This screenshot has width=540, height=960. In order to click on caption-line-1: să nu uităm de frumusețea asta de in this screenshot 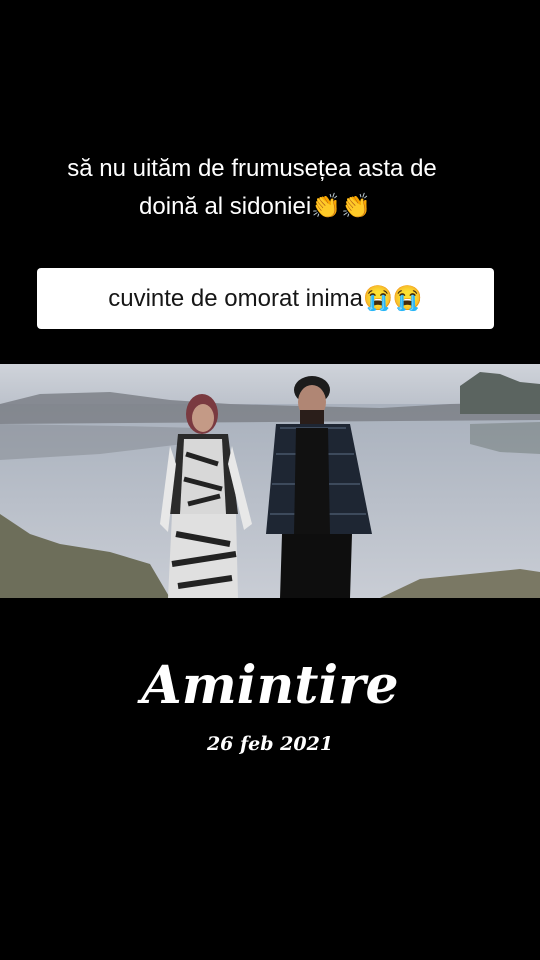, I will do `click(252, 168)`.